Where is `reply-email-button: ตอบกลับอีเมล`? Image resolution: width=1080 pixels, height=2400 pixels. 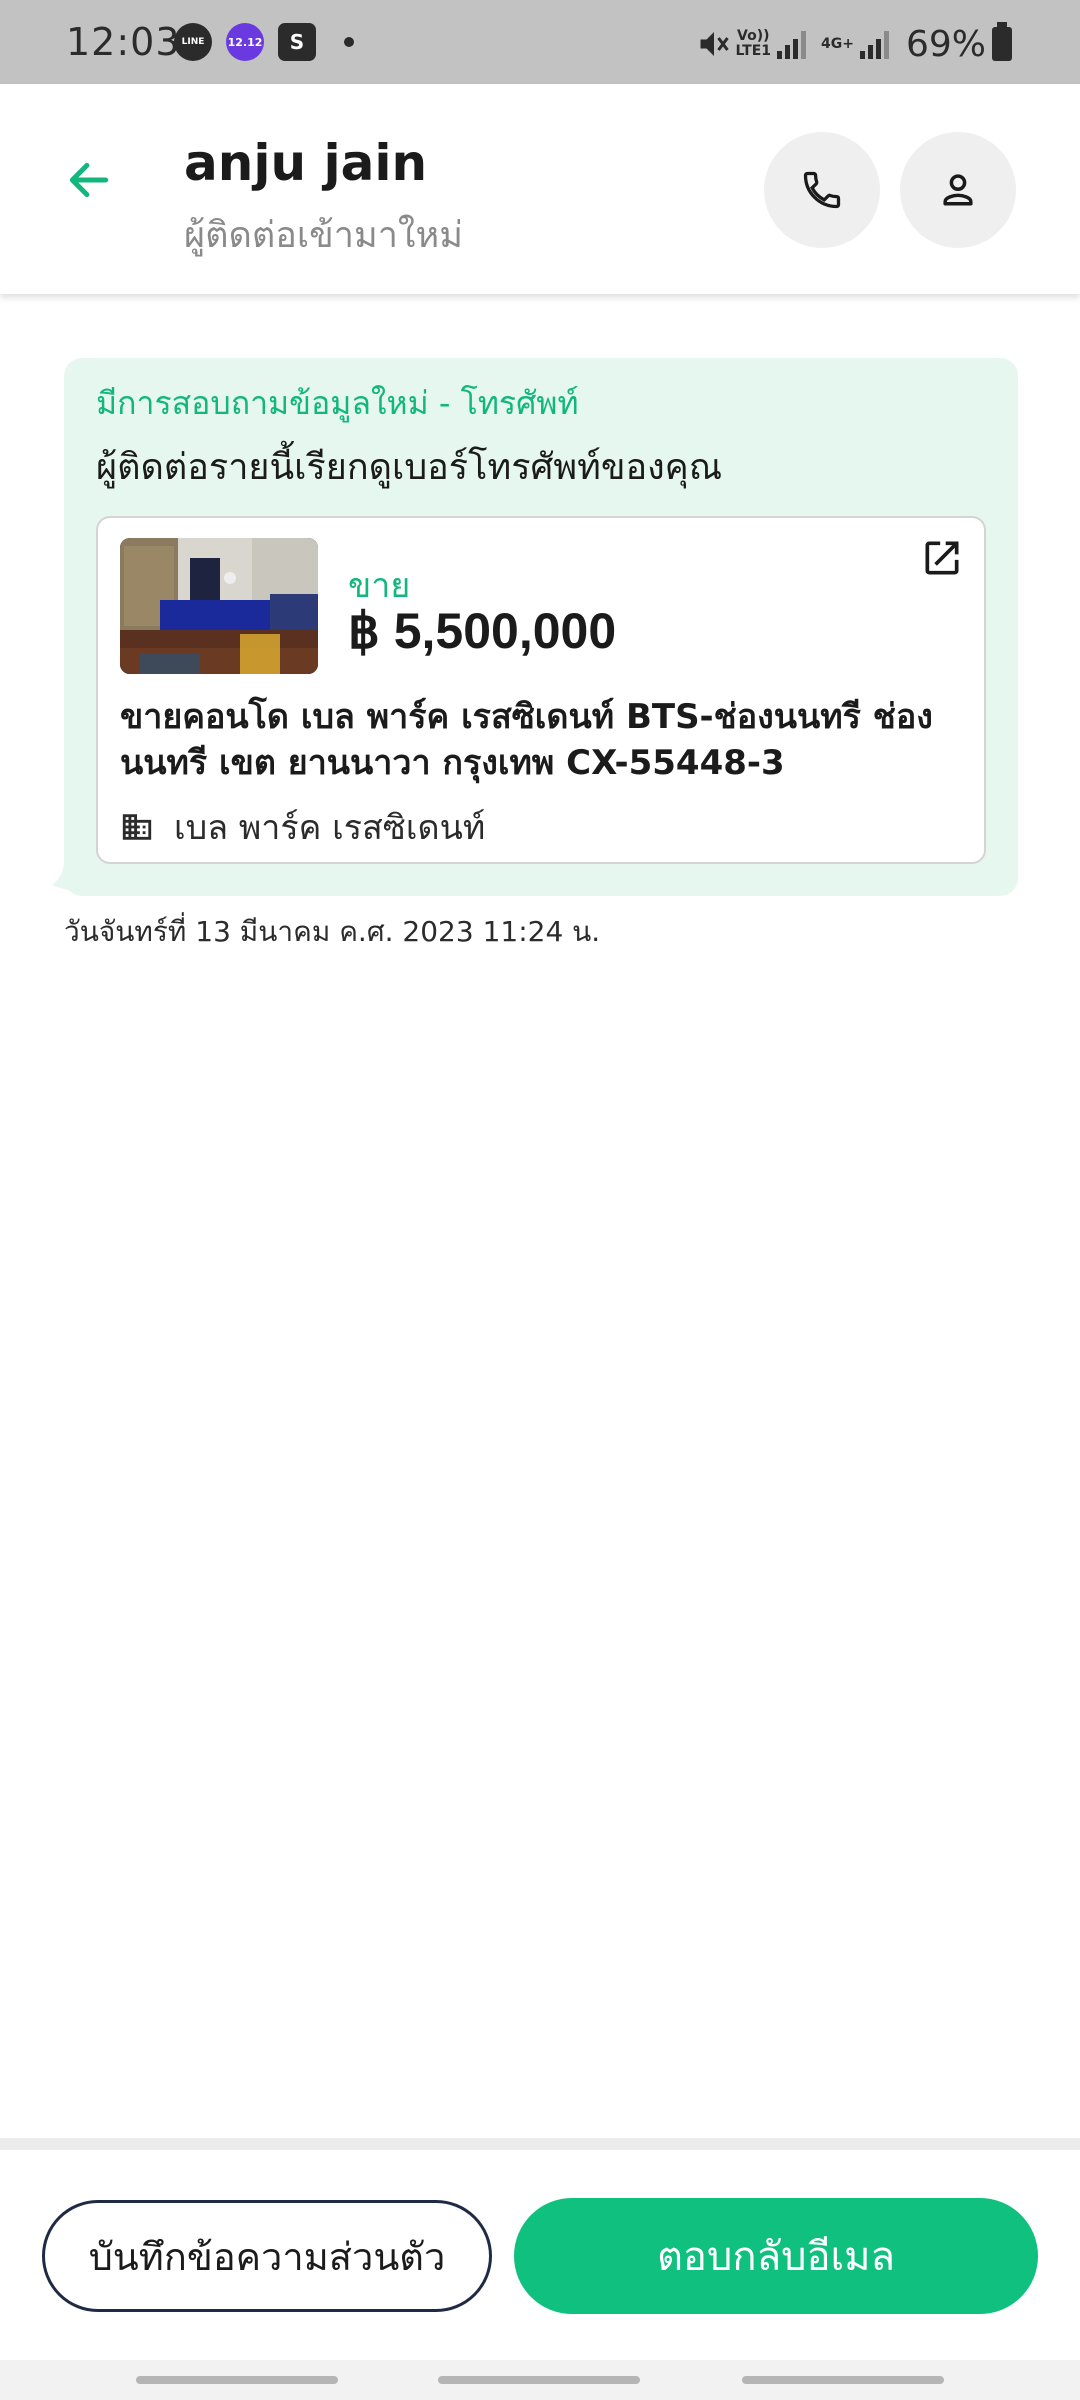
reply-email-button: ตอบกลับอีเมล is located at coordinates (776, 2256).